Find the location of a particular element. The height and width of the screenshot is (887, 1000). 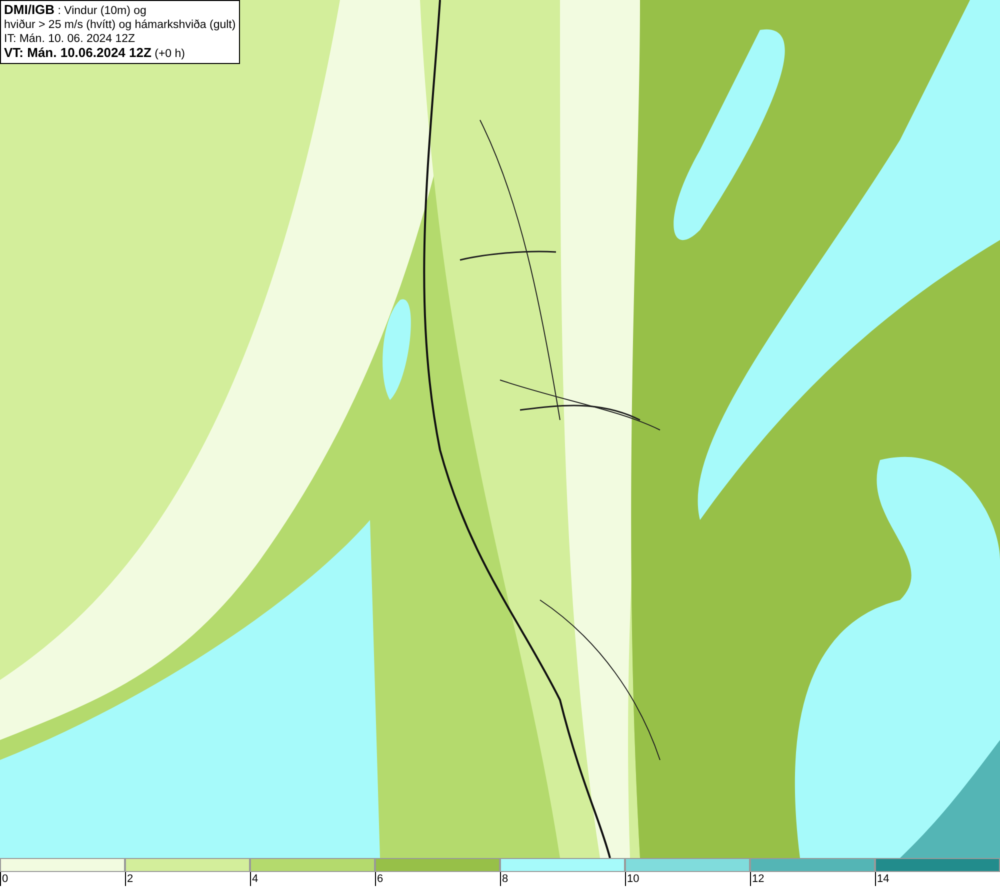

legend-tick-label: 6 is located at coordinates (379, 879).